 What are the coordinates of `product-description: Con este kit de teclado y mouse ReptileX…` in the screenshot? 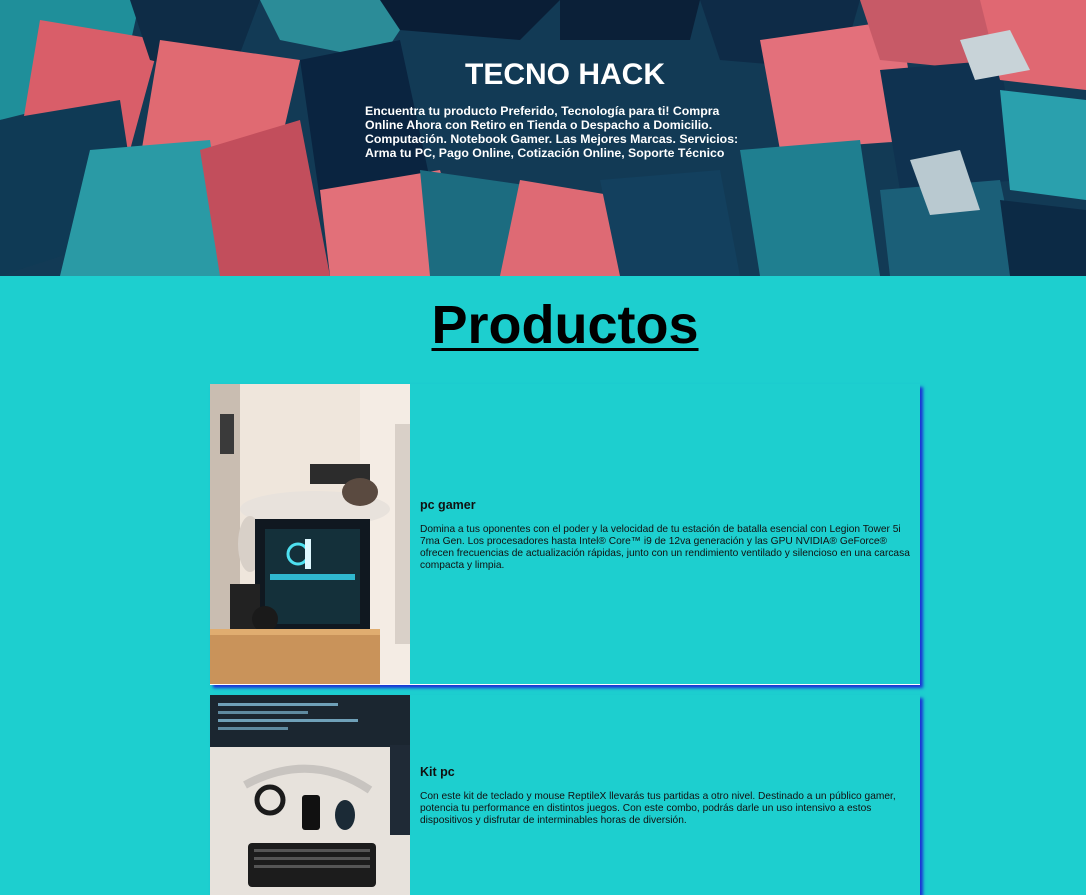 It's located at (658, 808).